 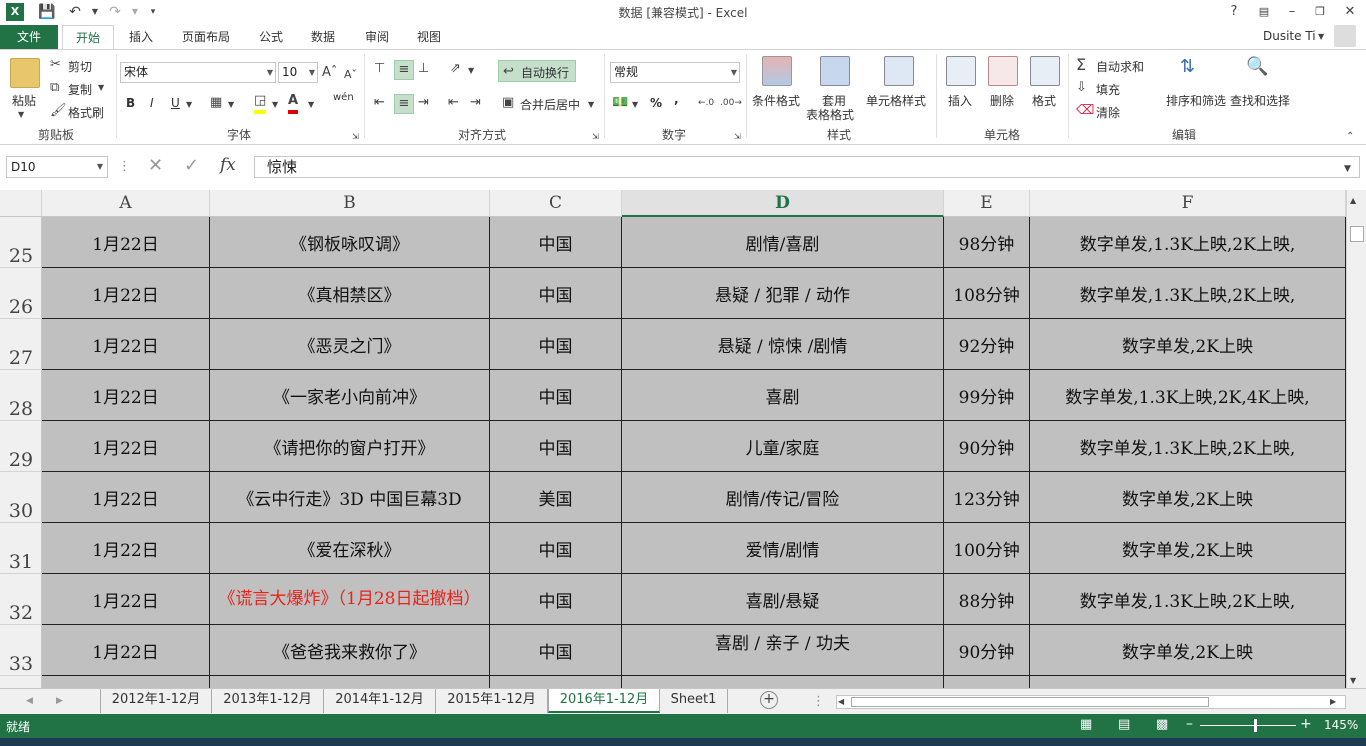 I want to click on cell-d: 喜剧/悬疑, so click(x=783, y=599).